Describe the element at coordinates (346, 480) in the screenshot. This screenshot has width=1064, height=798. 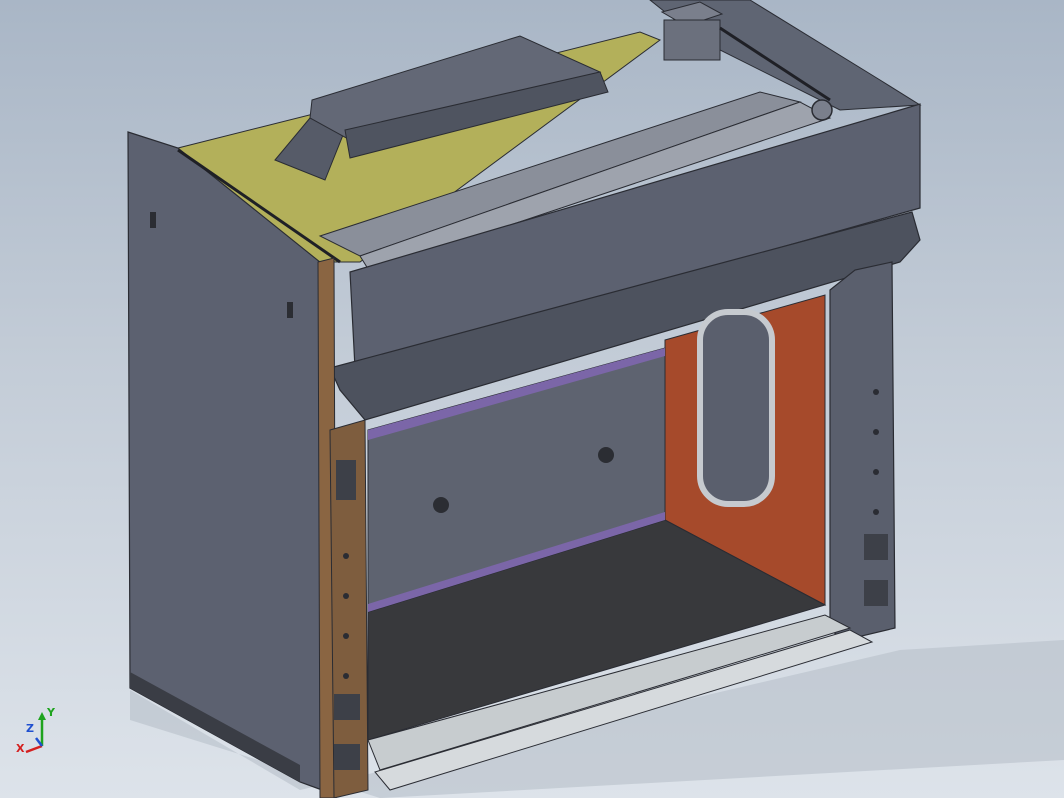
I see `left-post-switch` at that location.